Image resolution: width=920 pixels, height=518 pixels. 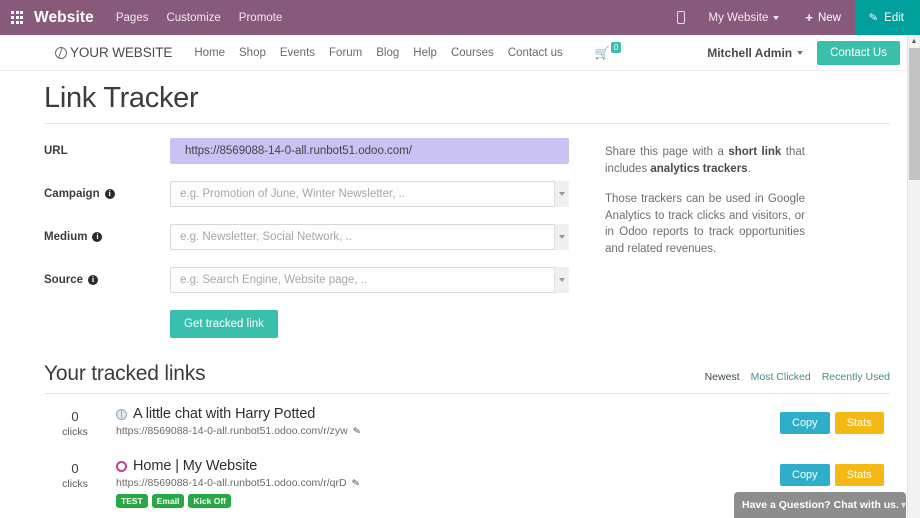 I want to click on field-row-medium: Medium i, so click(x=306, y=237).